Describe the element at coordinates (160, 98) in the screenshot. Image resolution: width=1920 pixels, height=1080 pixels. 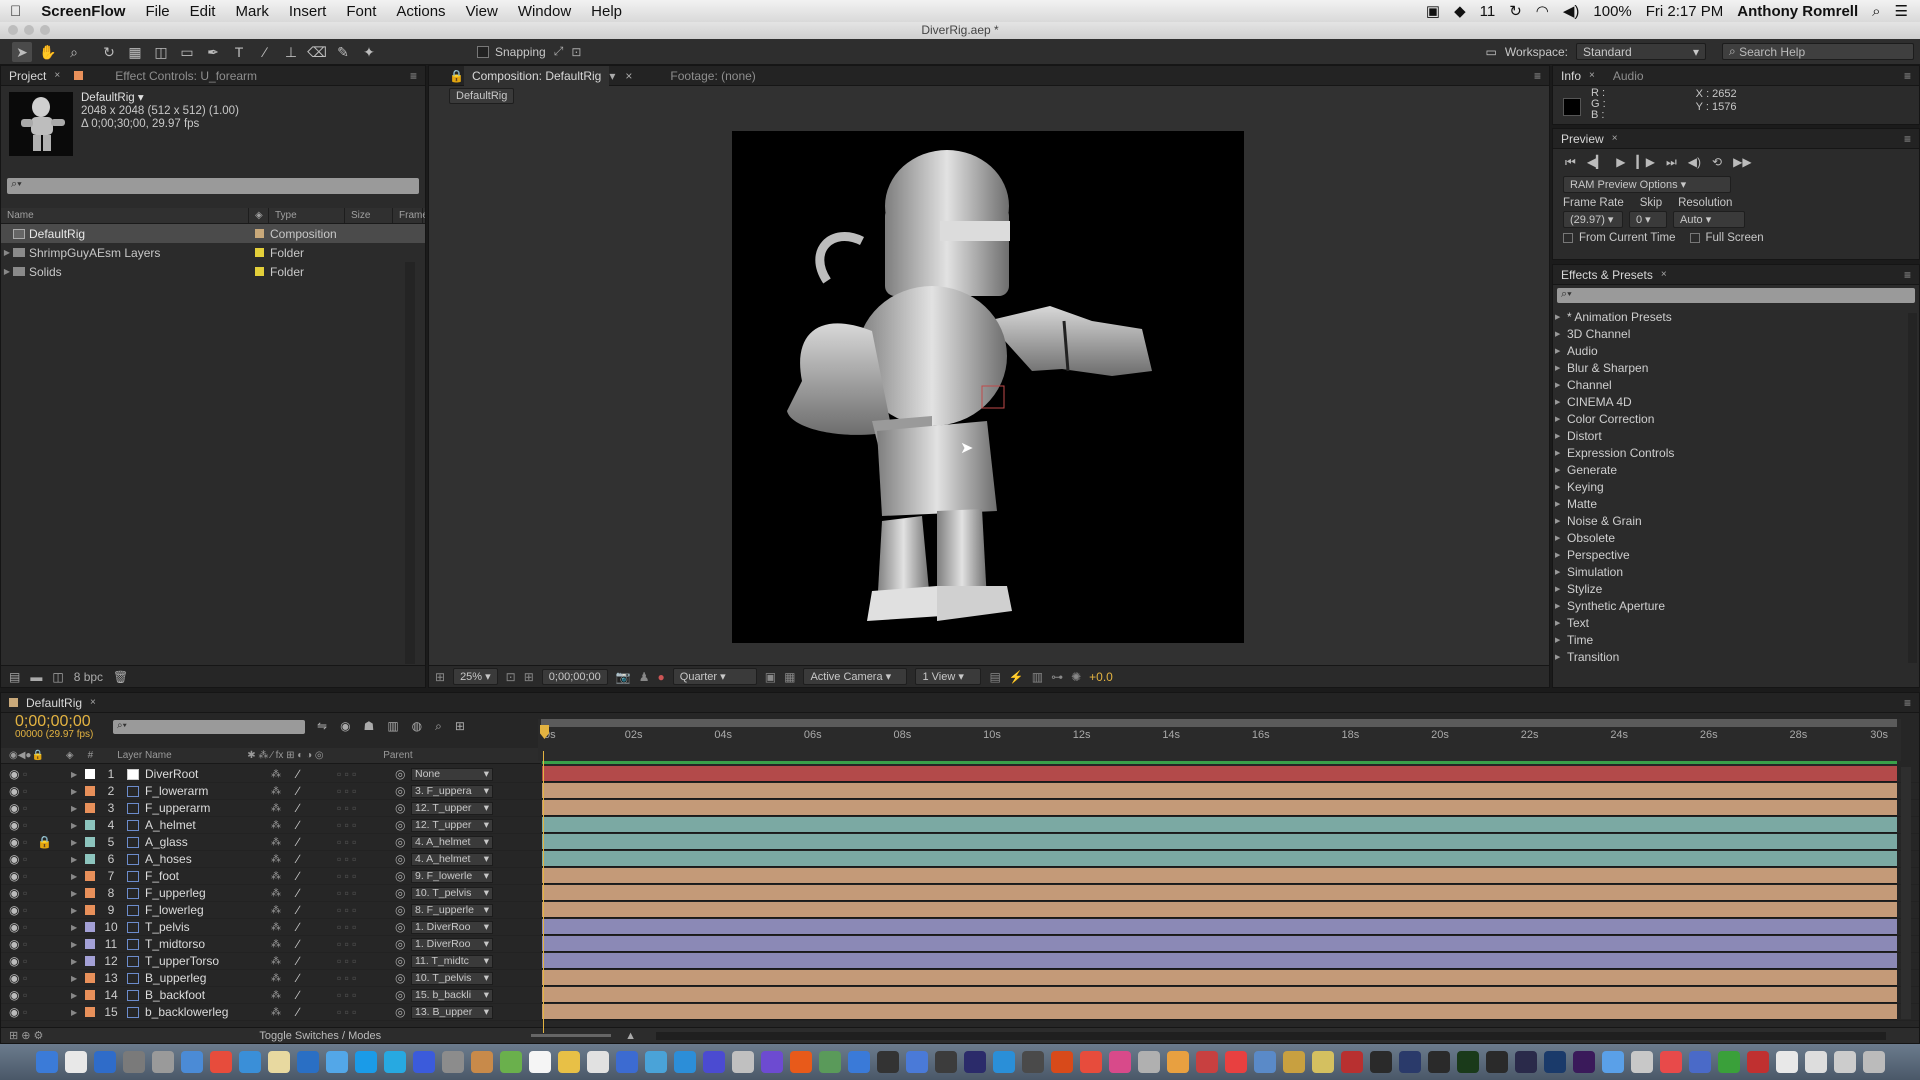
I see `project-item-name: DefaultRig ▾` at that location.